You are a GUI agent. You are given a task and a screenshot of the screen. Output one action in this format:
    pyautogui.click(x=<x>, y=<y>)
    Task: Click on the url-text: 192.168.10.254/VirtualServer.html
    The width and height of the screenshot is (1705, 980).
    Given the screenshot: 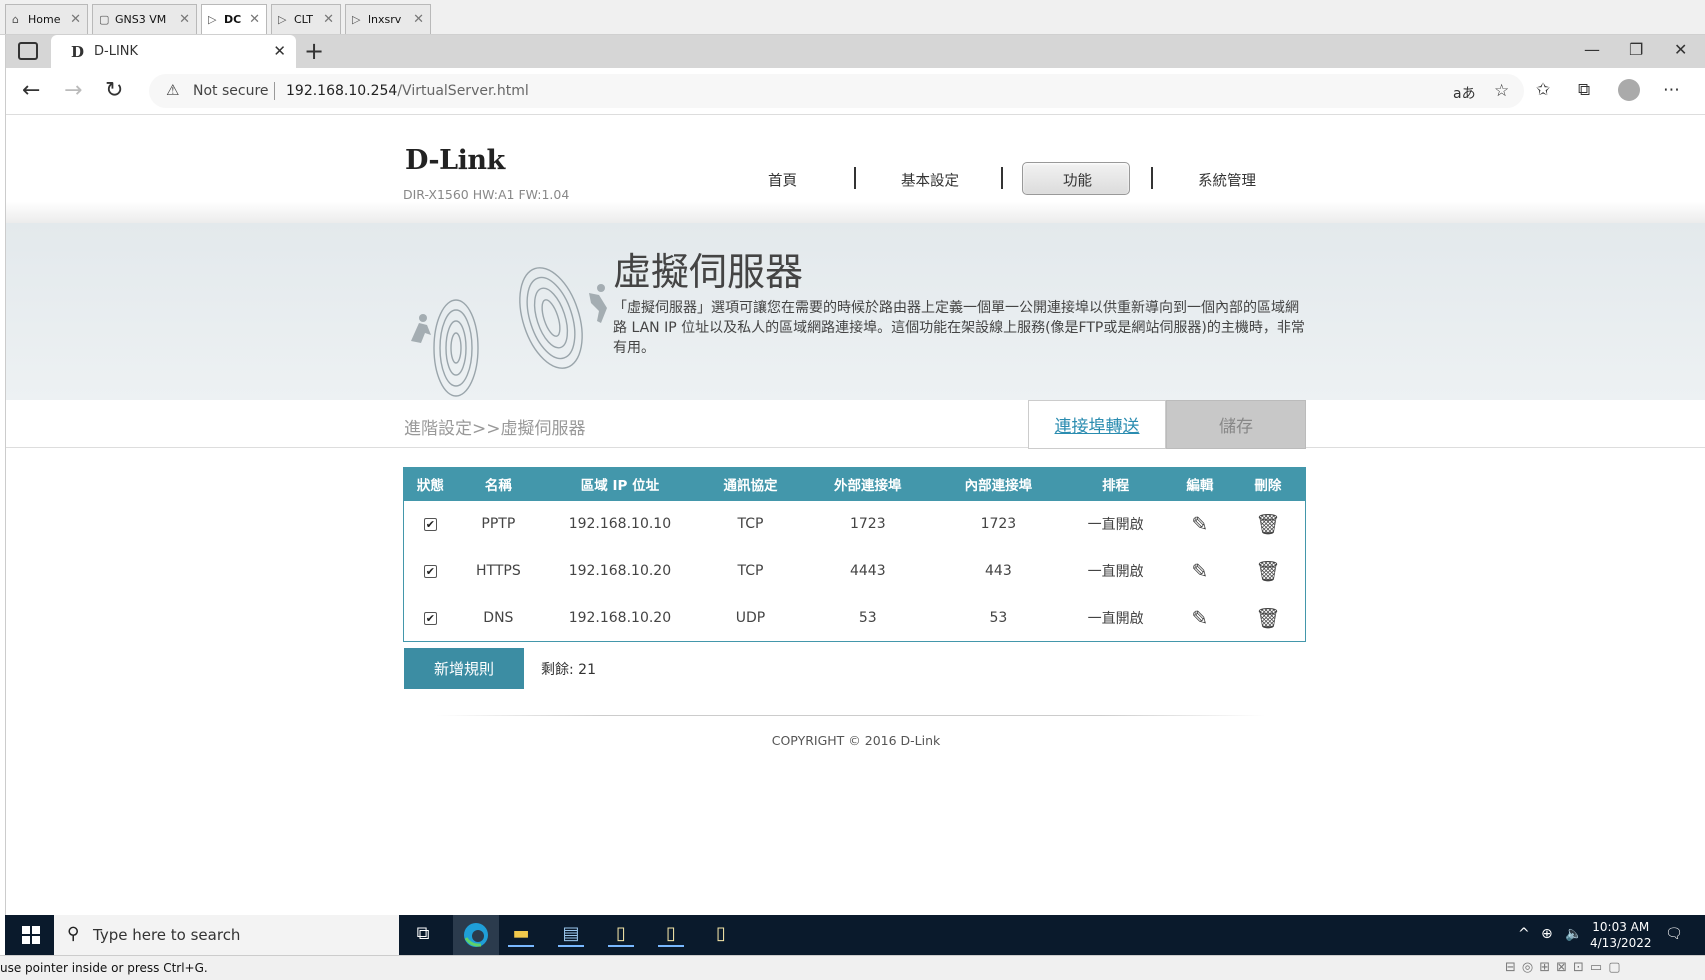 What is the action you would take?
    pyautogui.click(x=407, y=91)
    